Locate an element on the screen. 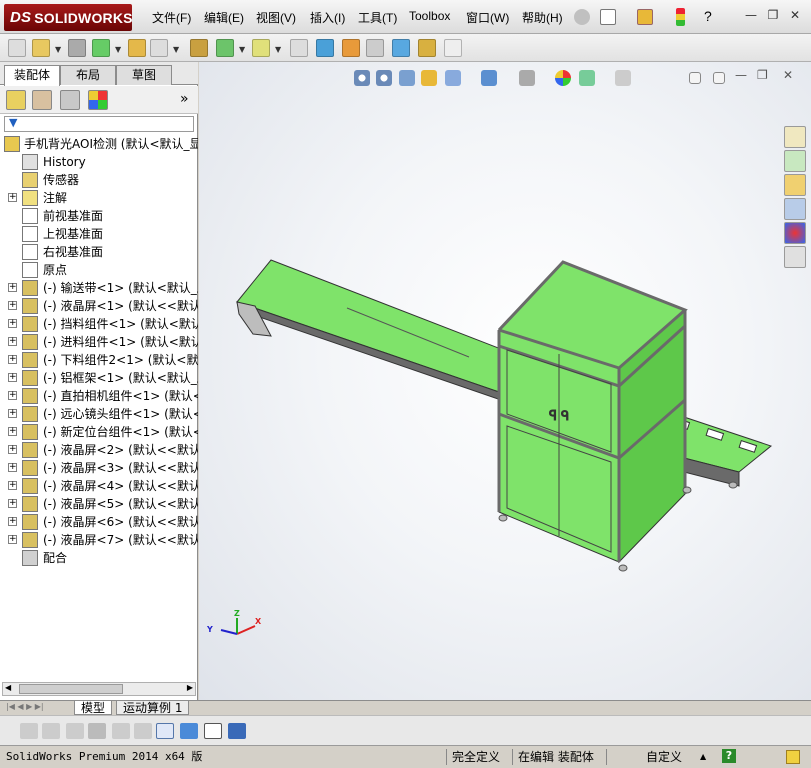 Image resolution: width=811 pixels, height=768 pixels. tree-item: + (-) 下料组件2<1> (默认<默认 is located at coordinates (99, 360).